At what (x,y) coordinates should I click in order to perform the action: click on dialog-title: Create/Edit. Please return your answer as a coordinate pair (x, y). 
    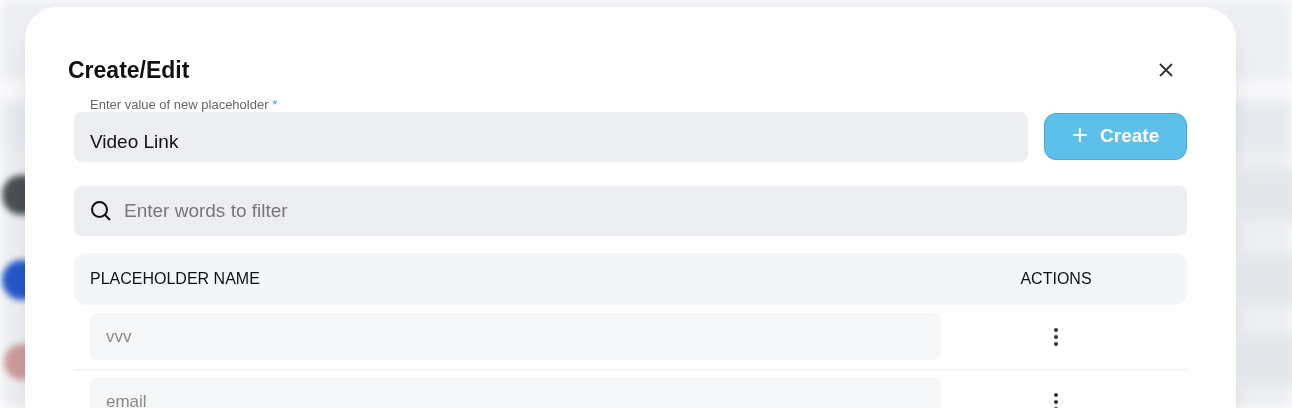
    Looking at the image, I should click on (129, 70).